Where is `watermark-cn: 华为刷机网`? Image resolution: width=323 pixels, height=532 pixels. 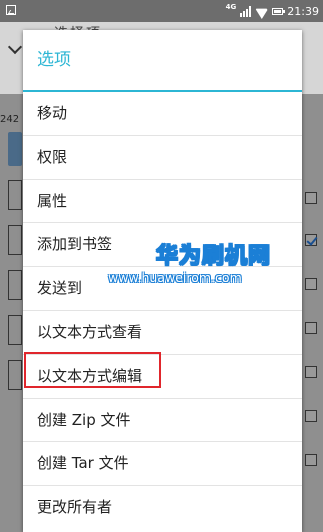
watermark-cn: 华为刷机网 is located at coordinates (213, 257).